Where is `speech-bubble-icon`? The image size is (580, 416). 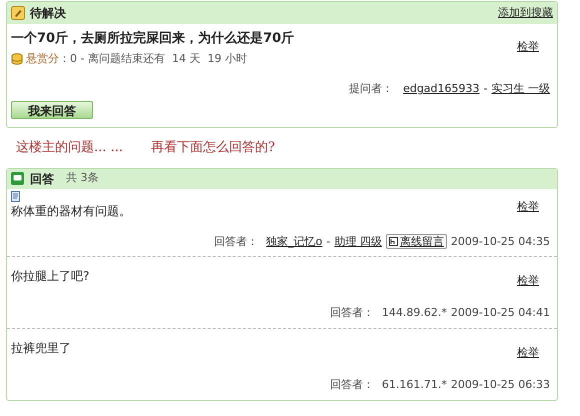
speech-bubble-icon is located at coordinates (17, 178).